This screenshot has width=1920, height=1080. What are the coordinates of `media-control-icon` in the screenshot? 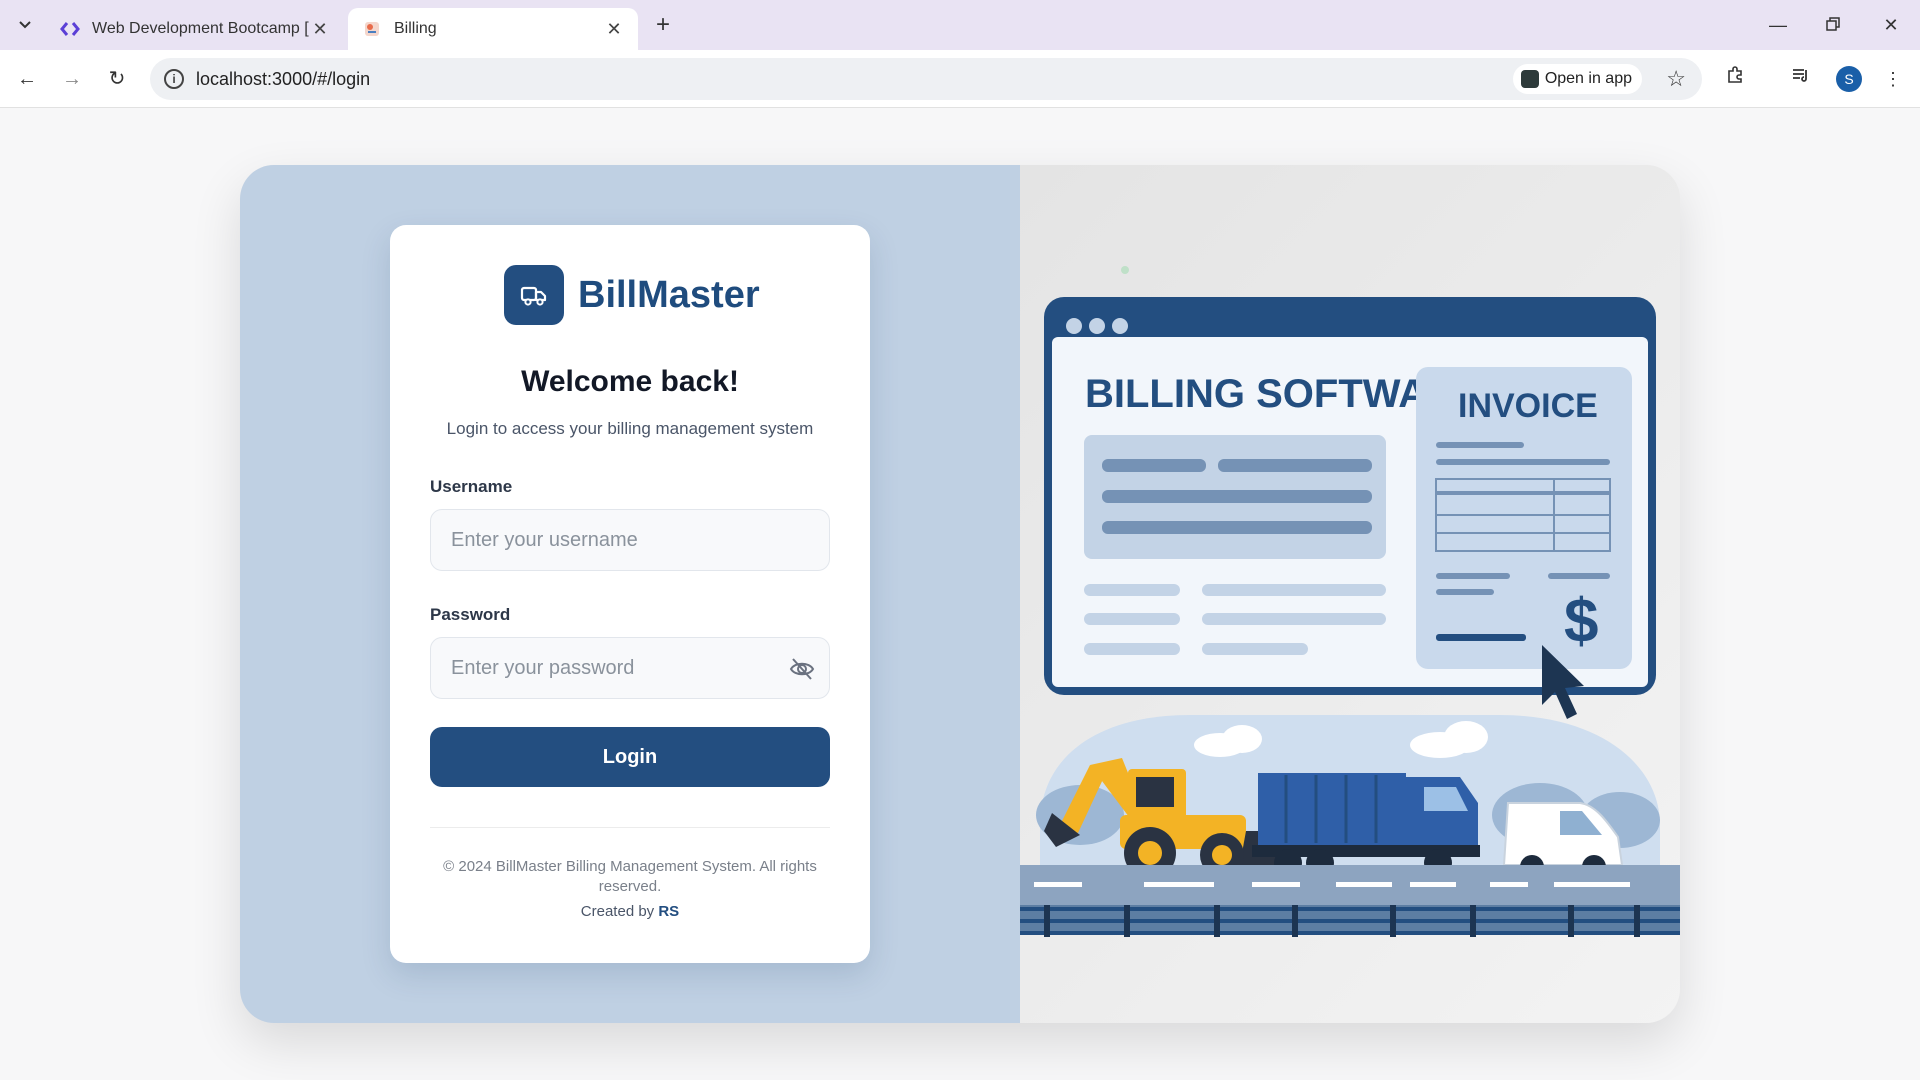 It's located at (1801, 79).